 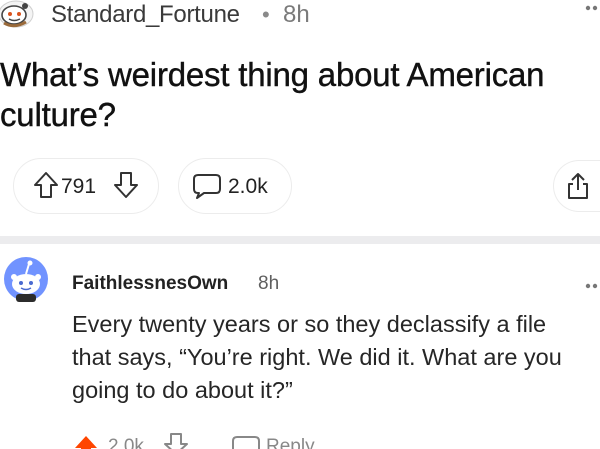 What do you see at coordinates (126, 442) in the screenshot?
I see `comment-vote-count: 2.0k` at bounding box center [126, 442].